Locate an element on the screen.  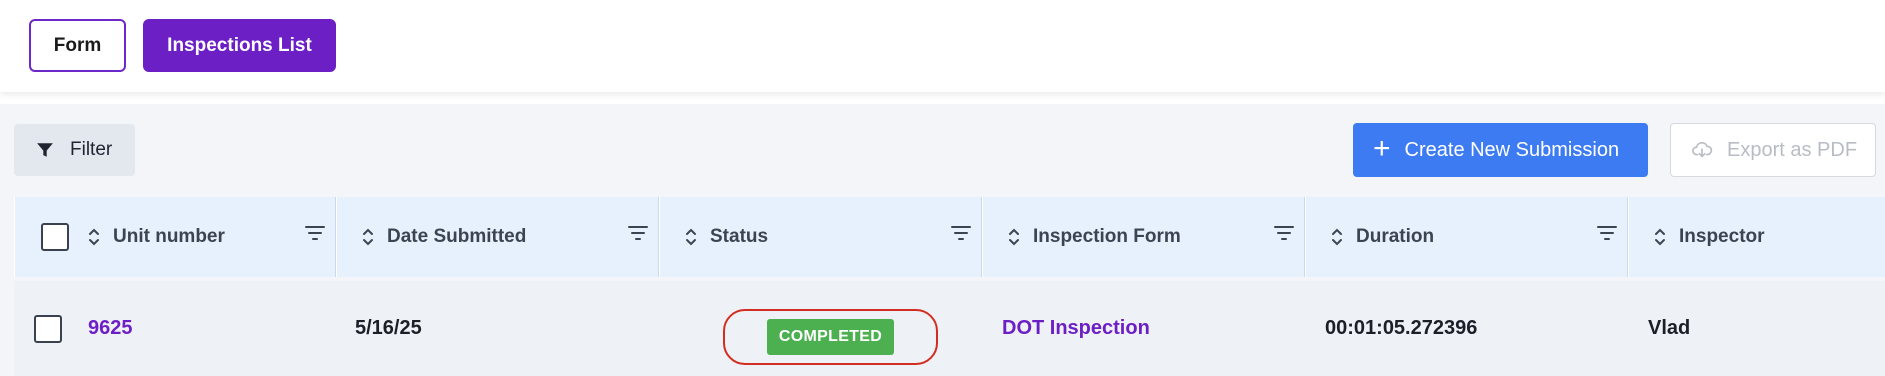
column-label: Inspector is located at coordinates (1722, 236).